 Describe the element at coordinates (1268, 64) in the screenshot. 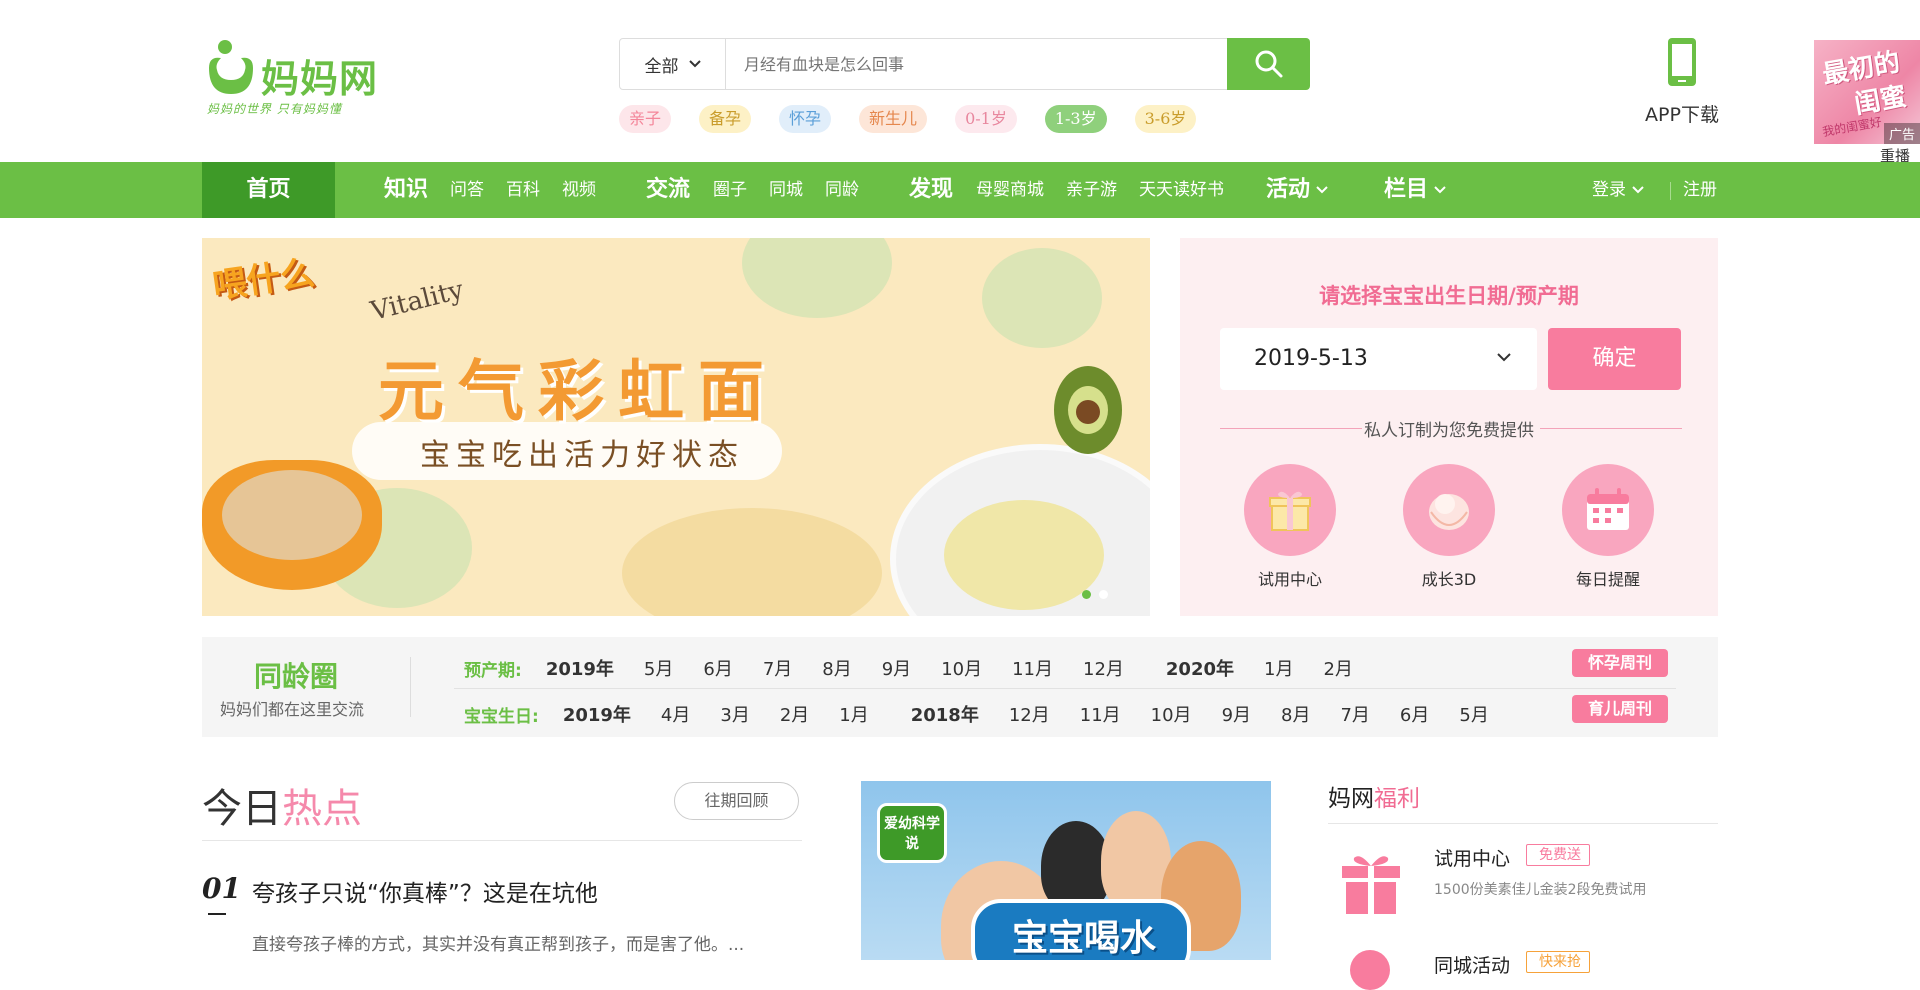

I see `search-button` at that location.